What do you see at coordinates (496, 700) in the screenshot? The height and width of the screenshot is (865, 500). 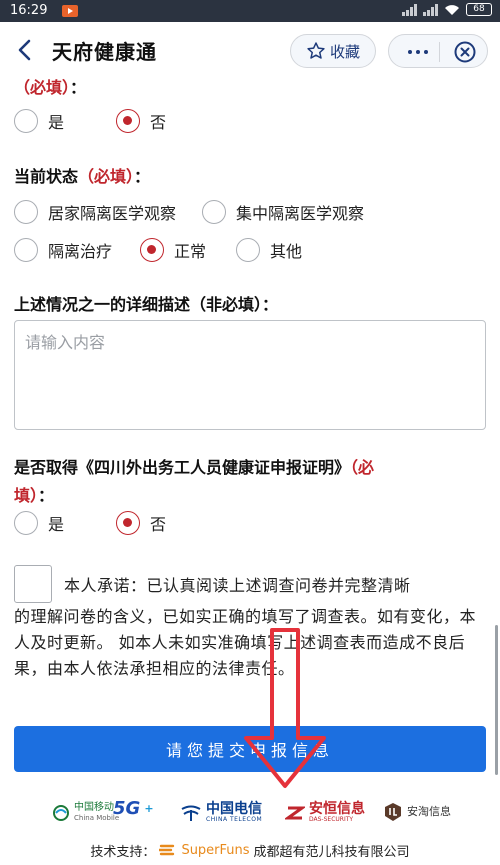 I see `scrollbar` at bounding box center [496, 700].